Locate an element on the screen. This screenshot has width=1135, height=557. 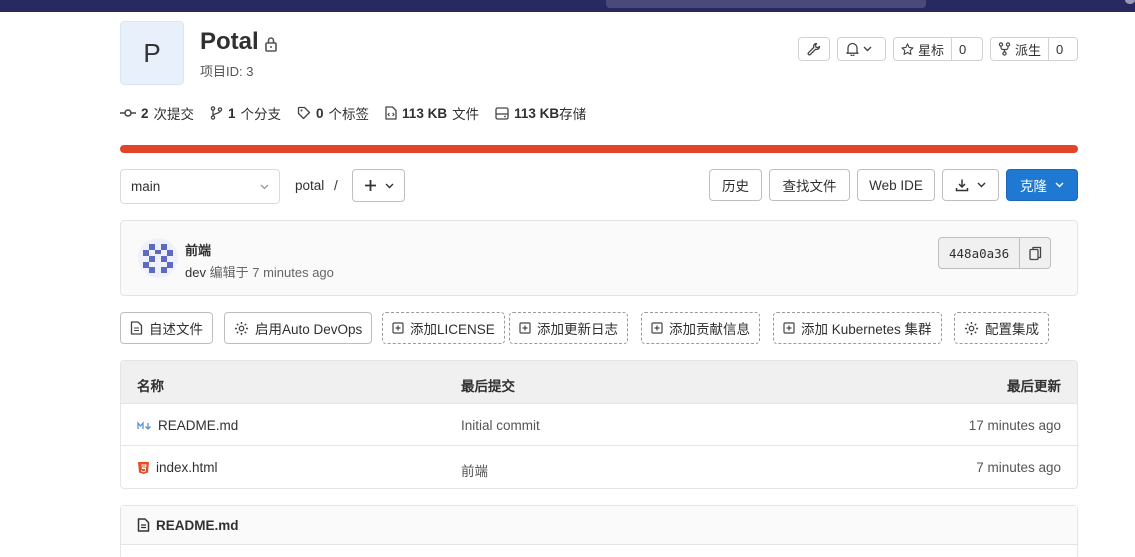
file-name: index.html is located at coordinates (187, 467).